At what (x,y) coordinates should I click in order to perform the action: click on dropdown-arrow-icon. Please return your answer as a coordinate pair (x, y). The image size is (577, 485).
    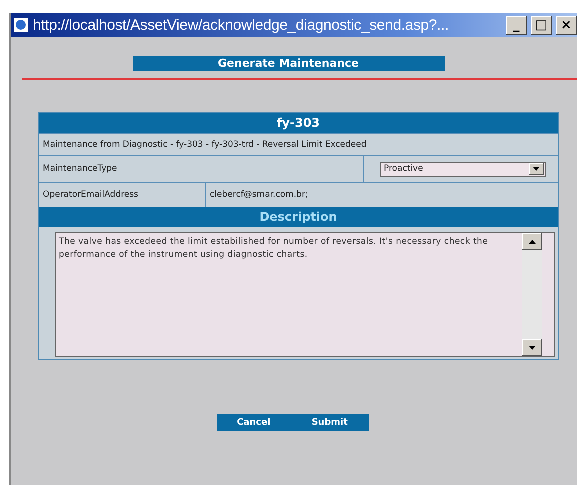
    Looking at the image, I should click on (536, 169).